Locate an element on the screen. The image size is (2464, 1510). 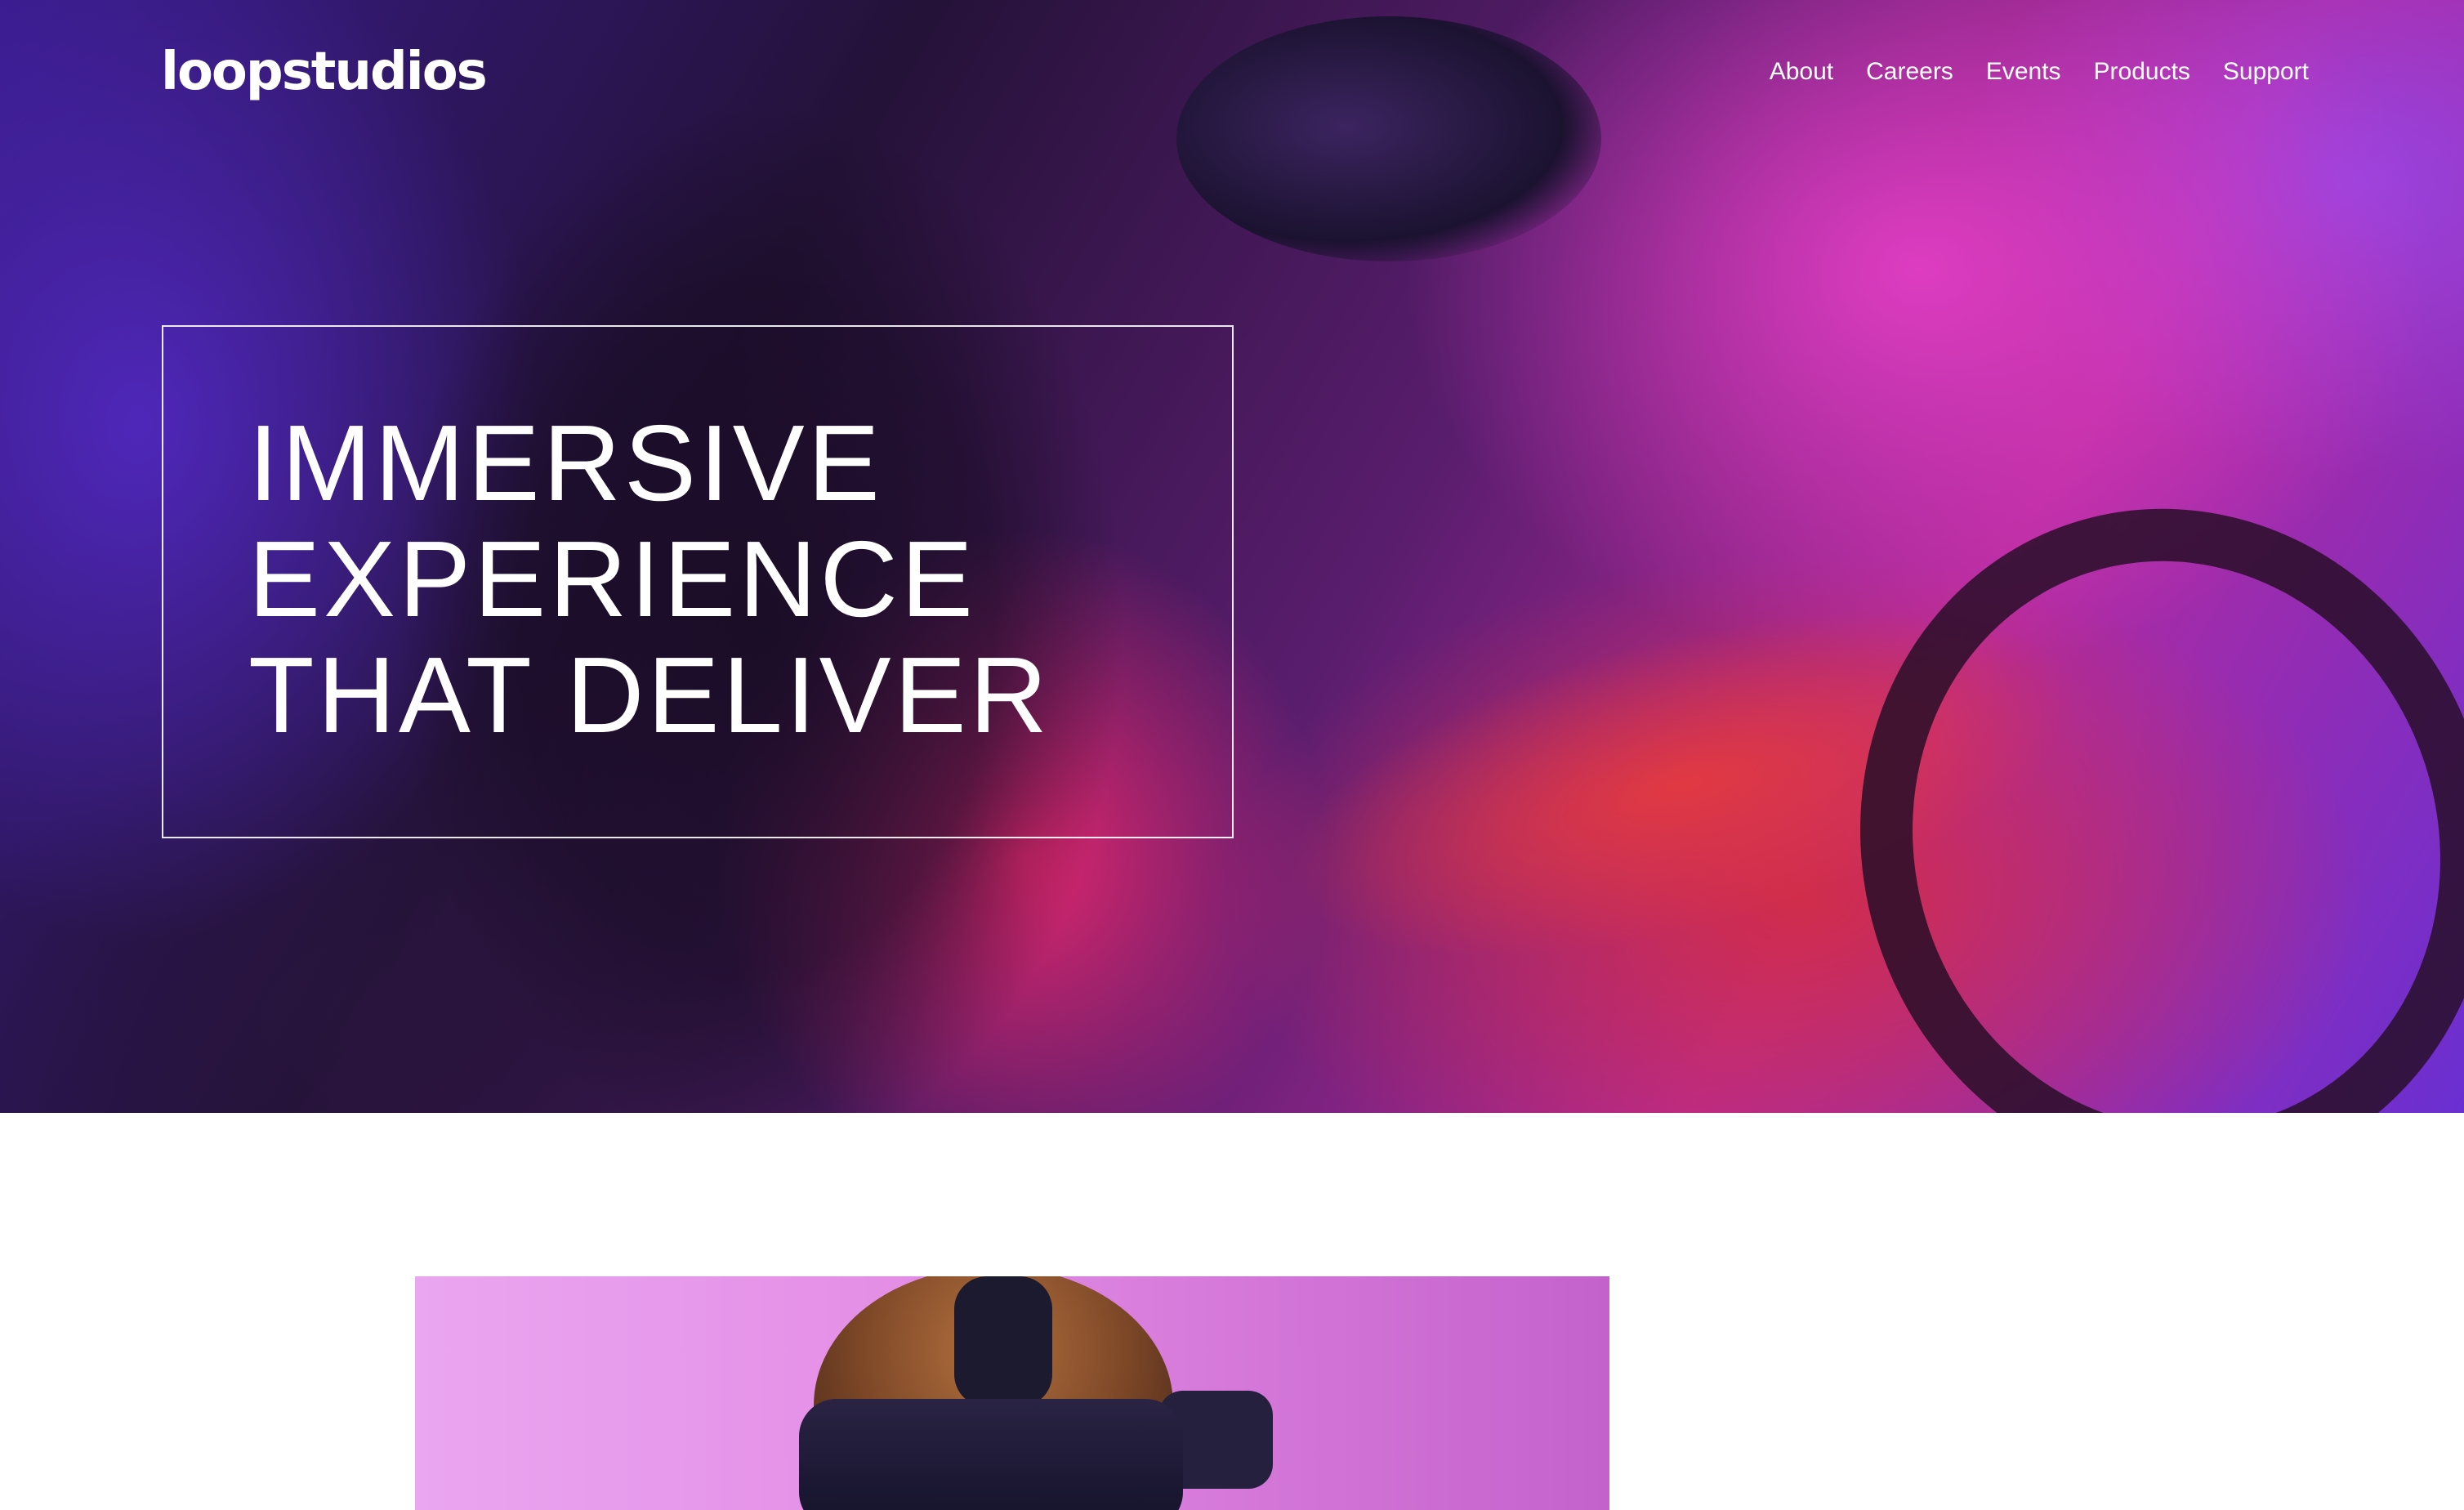
nav-link-about: About is located at coordinates (1802, 71).